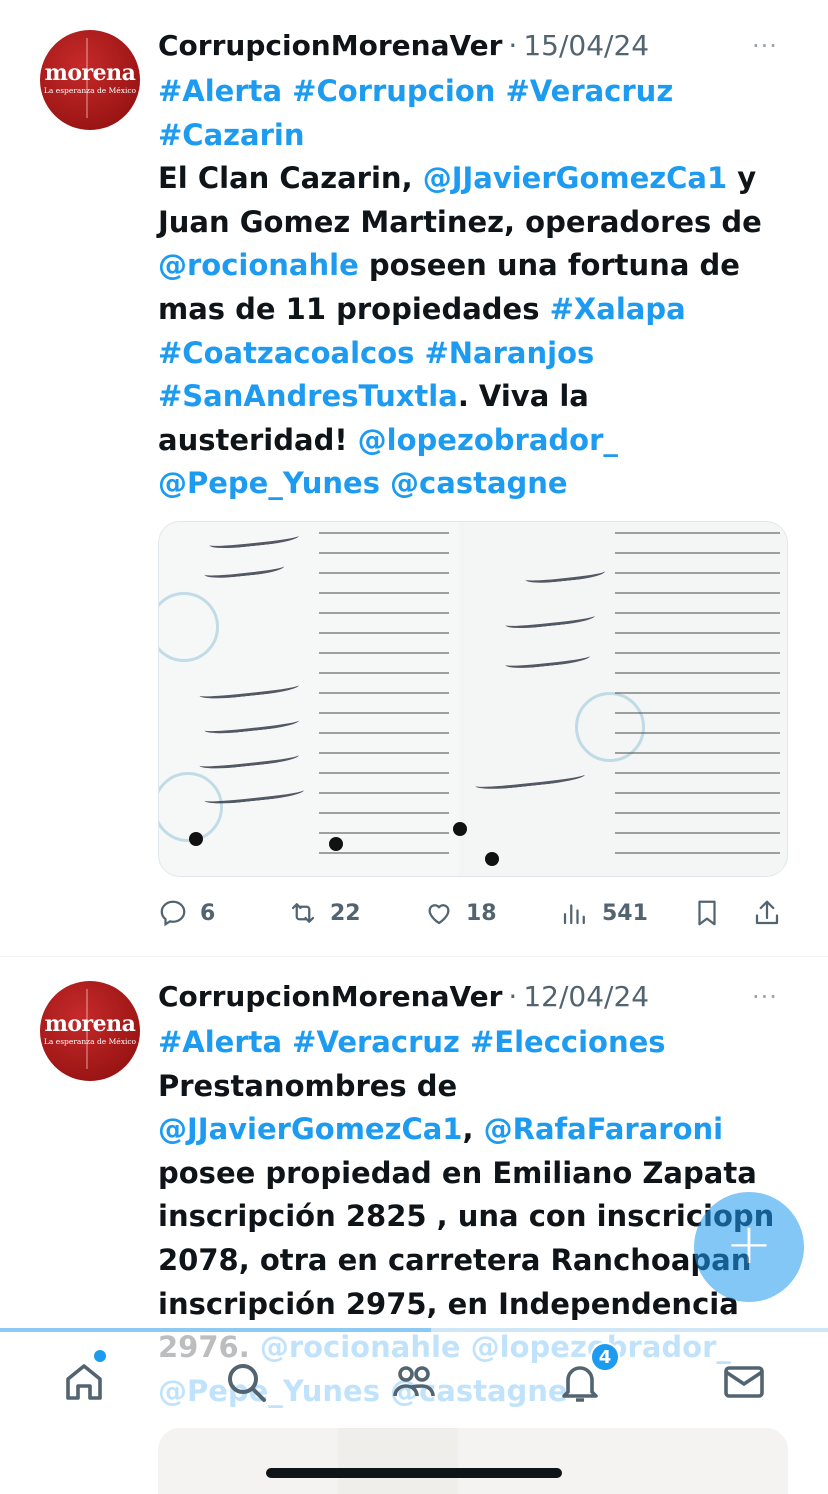  I want to click on tweet-text-segment: inscripción 2975, en Independencia, so click(448, 1303).